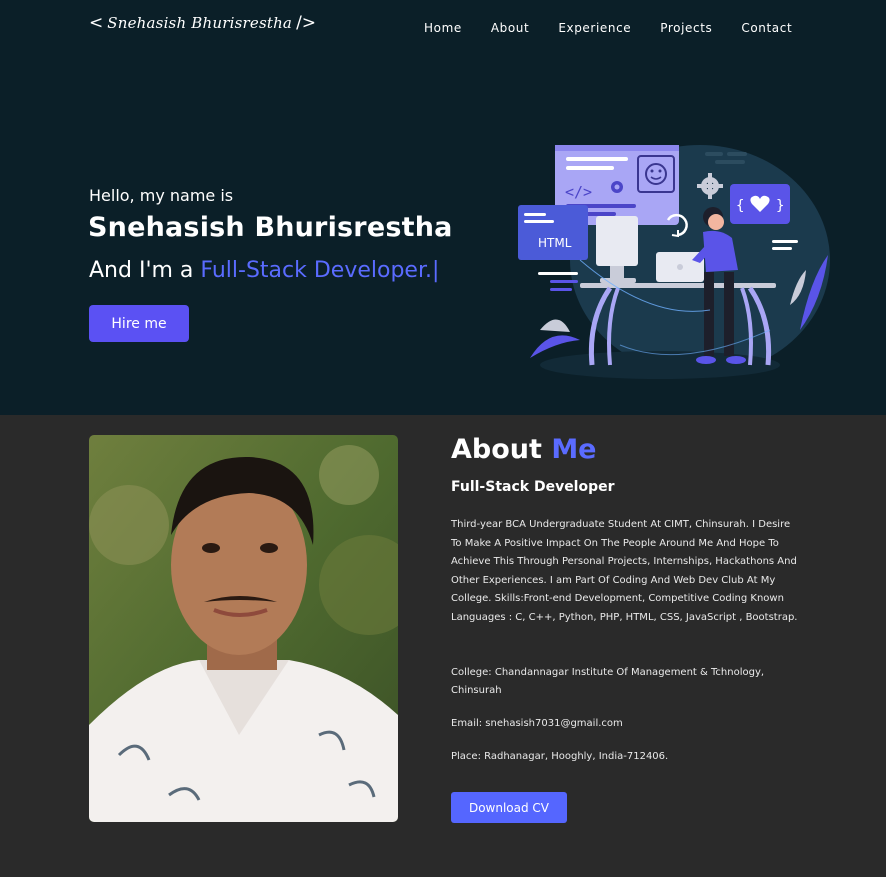 This screenshot has width=886, height=877. I want to click on hero-role: And I'm a Full-Stack Developer.|, so click(264, 270).